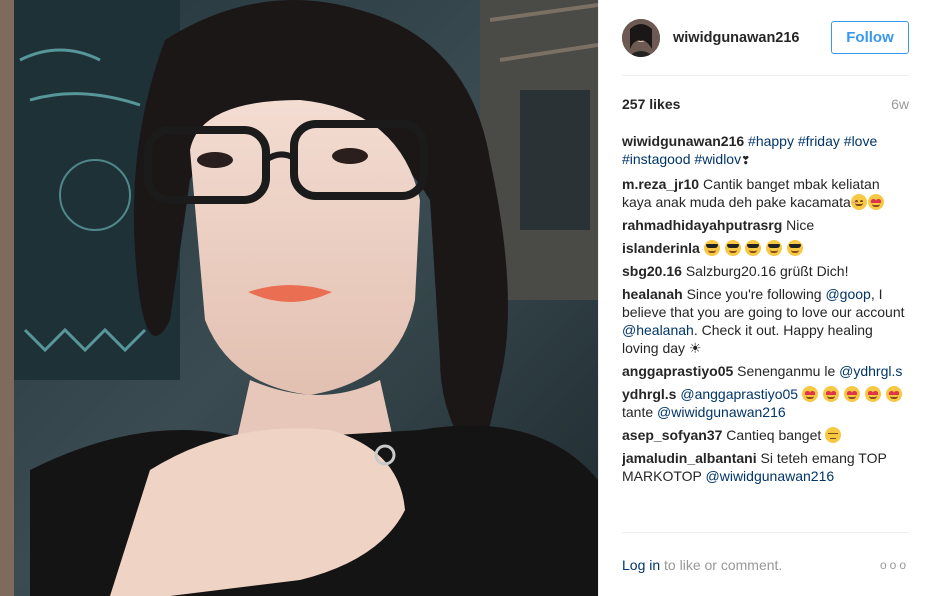 This screenshot has width=933, height=596. I want to click on login-prompt: Log in to like or comment., so click(702, 565).